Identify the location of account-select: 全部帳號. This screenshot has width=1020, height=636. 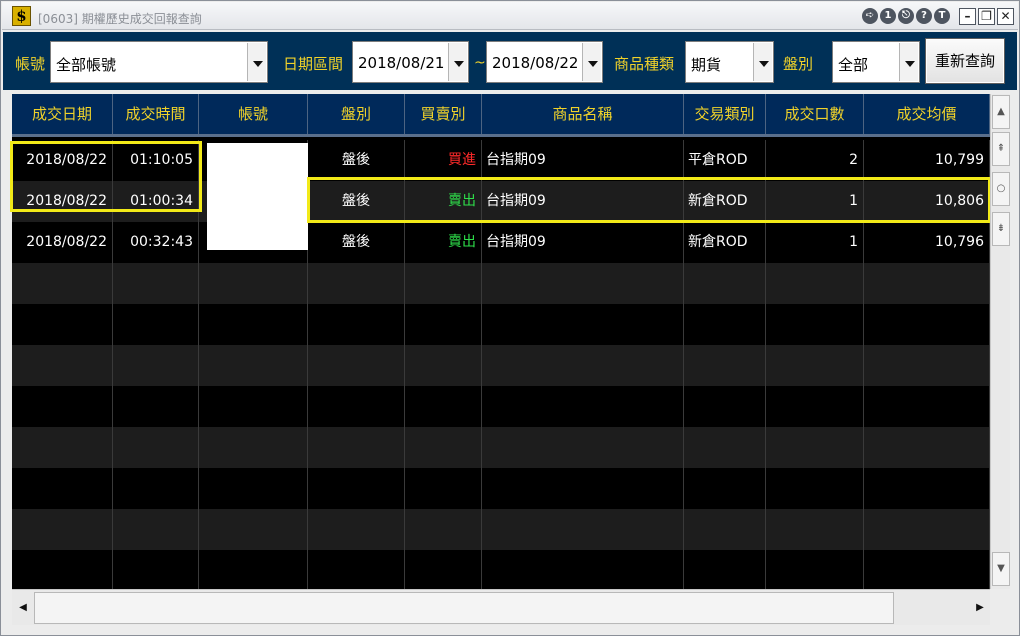
(159, 62).